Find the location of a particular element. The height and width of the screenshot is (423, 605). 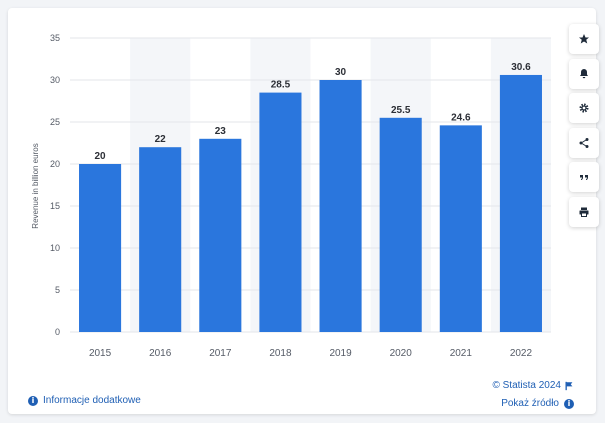

show-source-link: Pokaż źródło i is located at coordinates (537, 403).